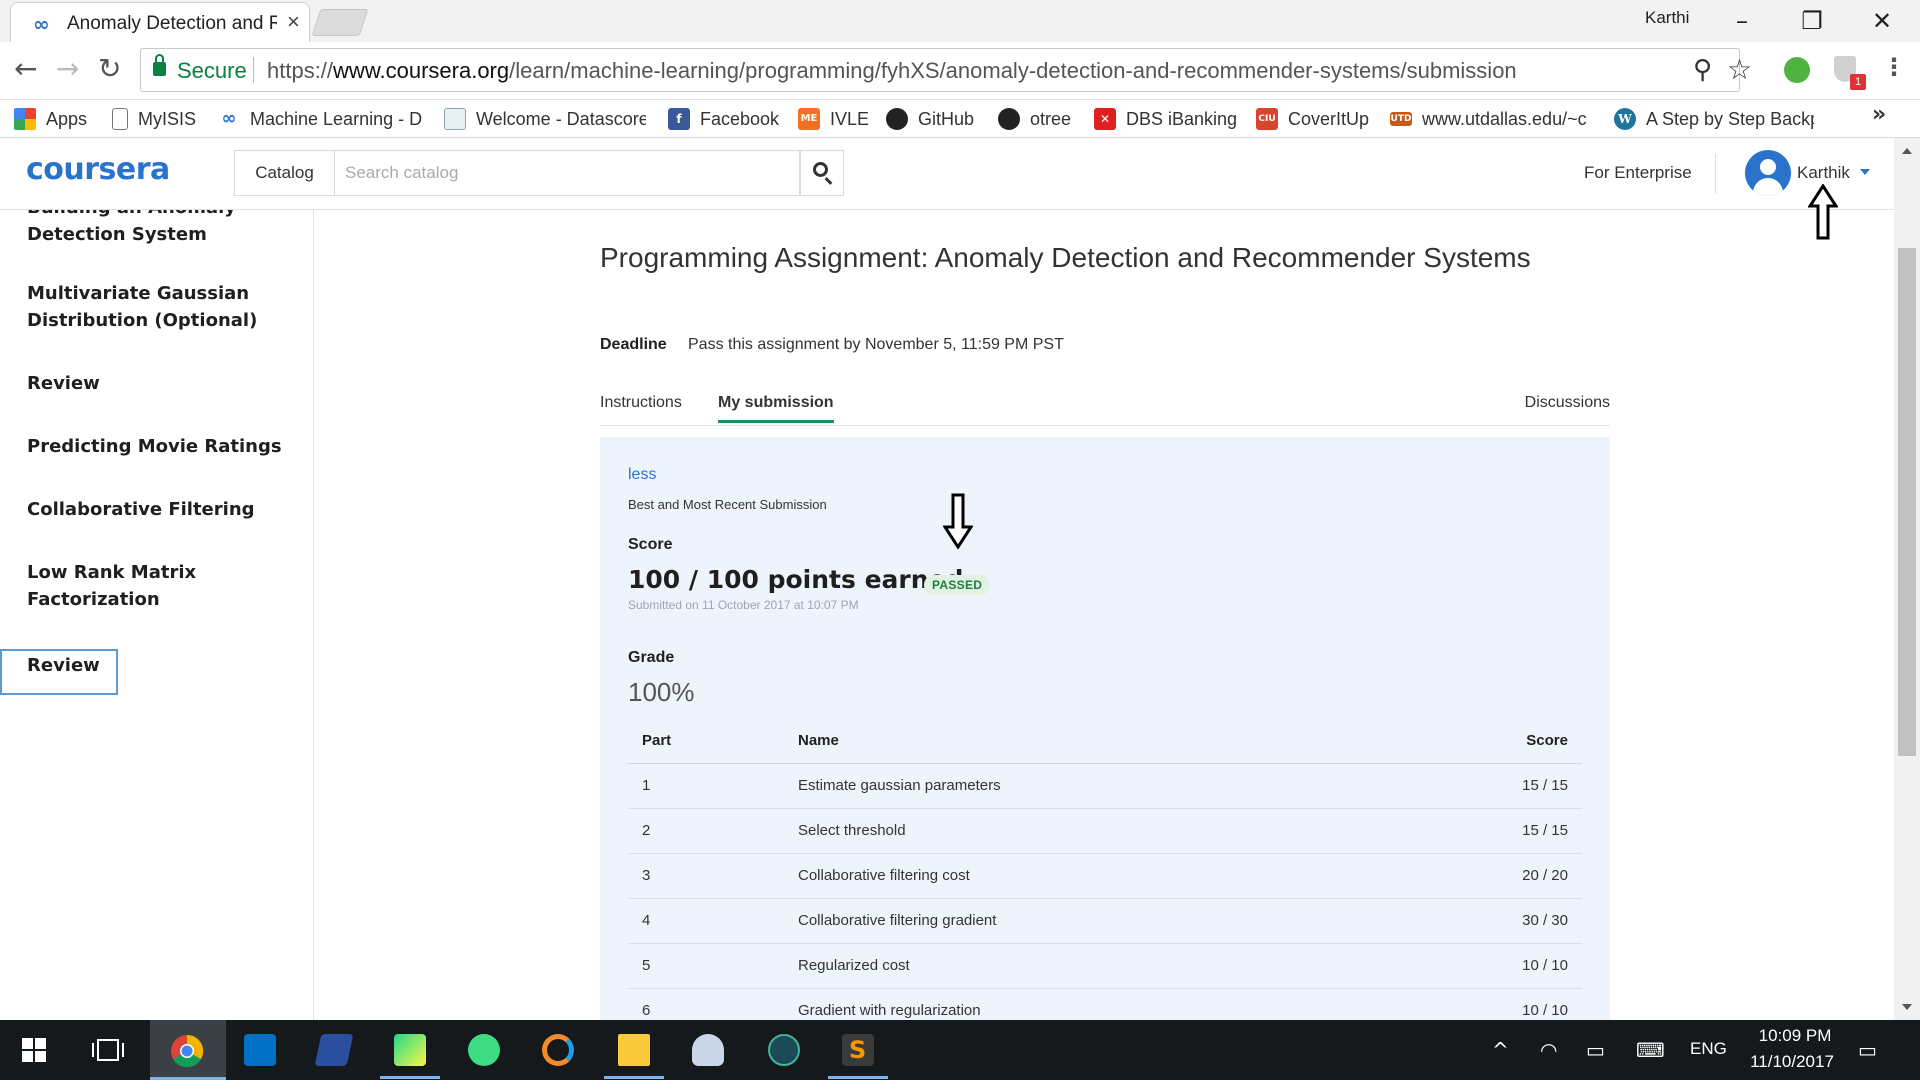  Describe the element at coordinates (1907, 151) in the screenshot. I see `scroll-up-icon` at that location.